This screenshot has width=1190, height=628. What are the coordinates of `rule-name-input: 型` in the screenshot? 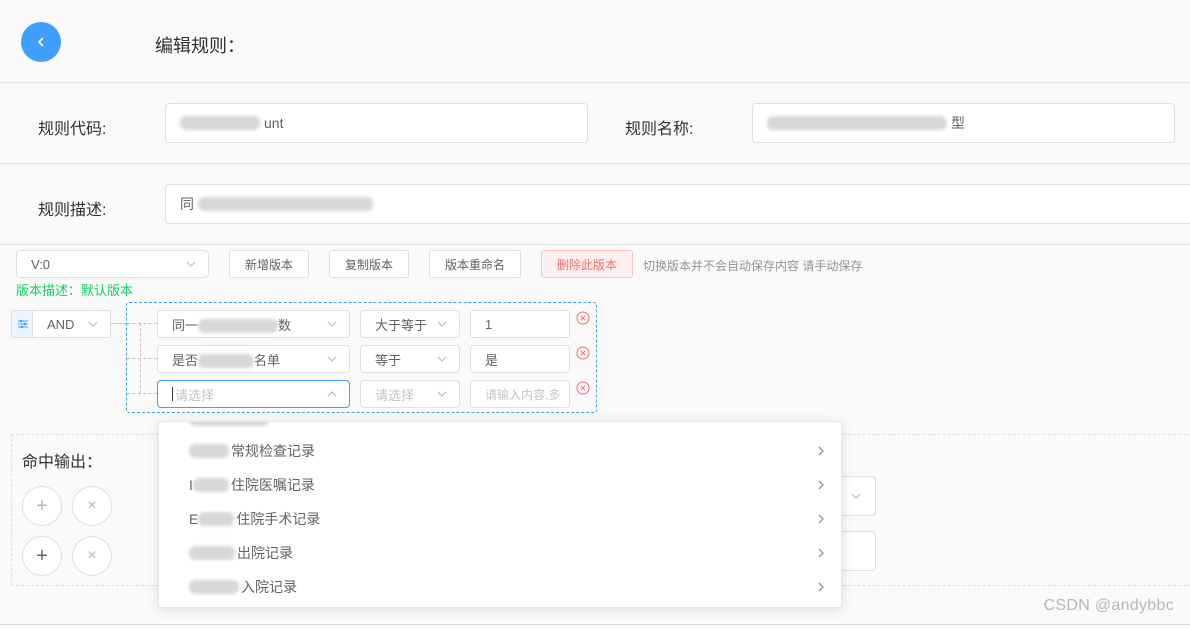 It's located at (963, 123).